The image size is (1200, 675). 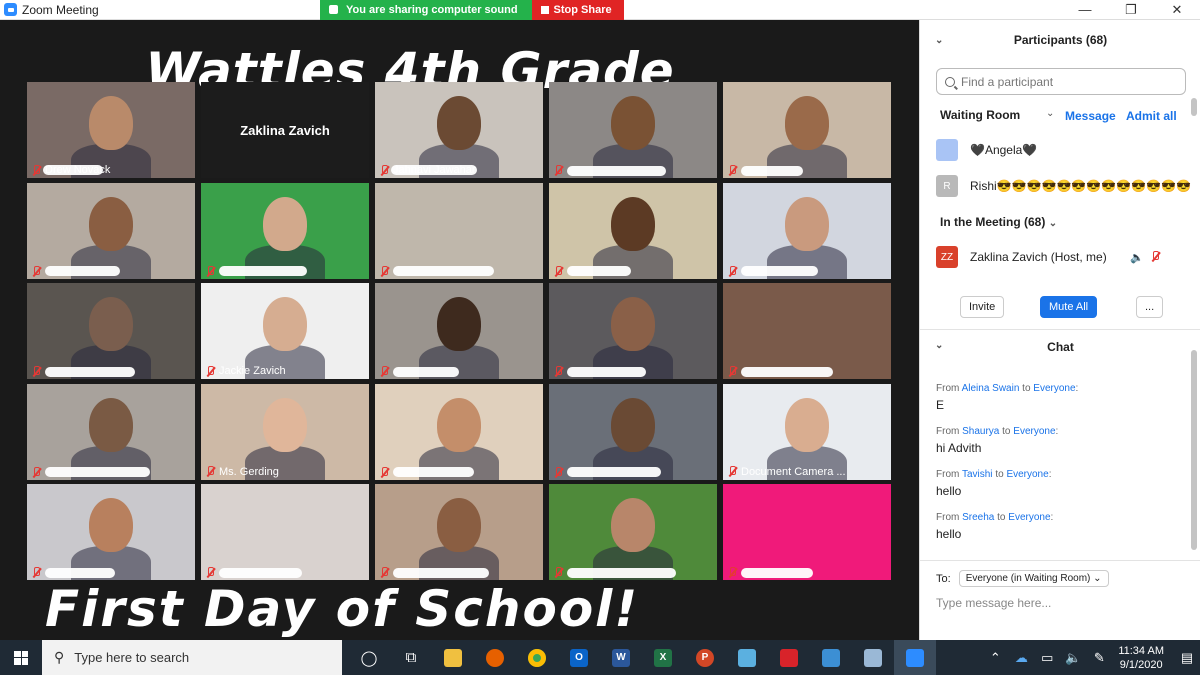 I want to click on participant-name: Ms. Gerding, so click(x=249, y=471).